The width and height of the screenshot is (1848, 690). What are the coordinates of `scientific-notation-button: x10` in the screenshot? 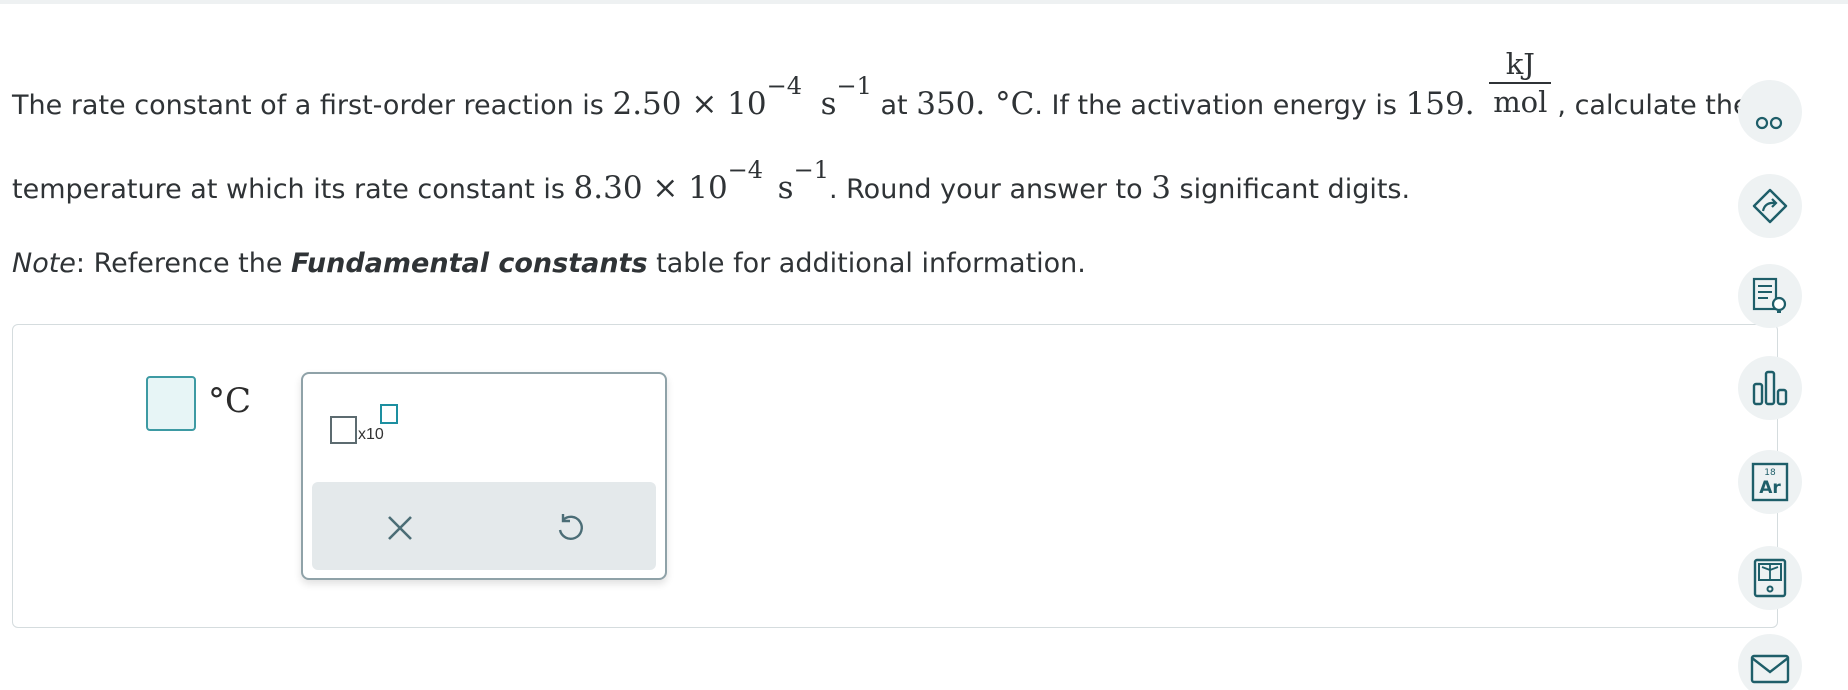 It's located at (367, 428).